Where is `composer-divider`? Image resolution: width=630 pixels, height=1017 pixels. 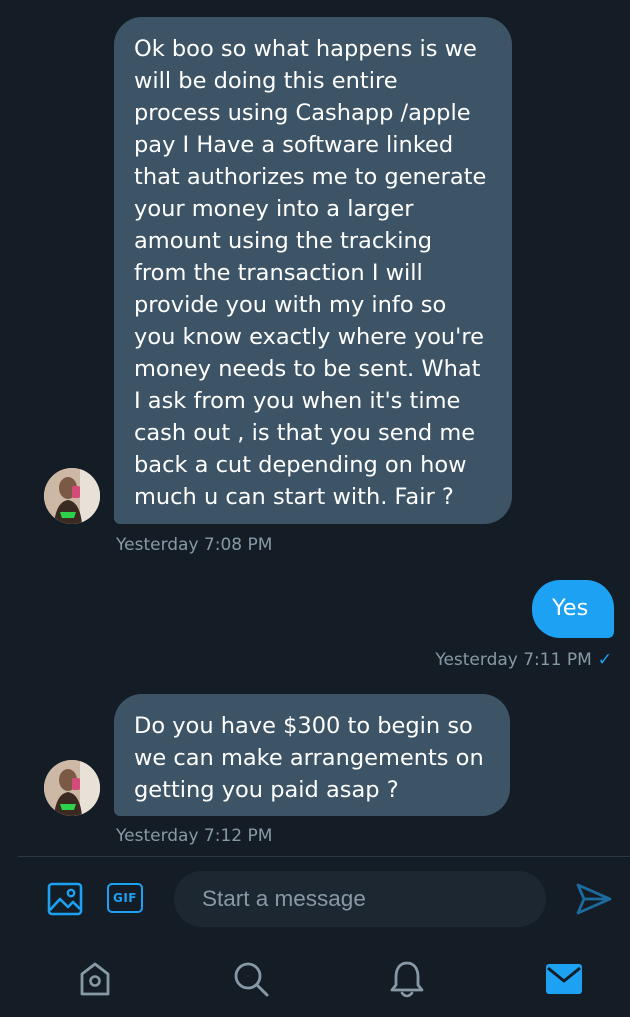 composer-divider is located at coordinates (324, 856).